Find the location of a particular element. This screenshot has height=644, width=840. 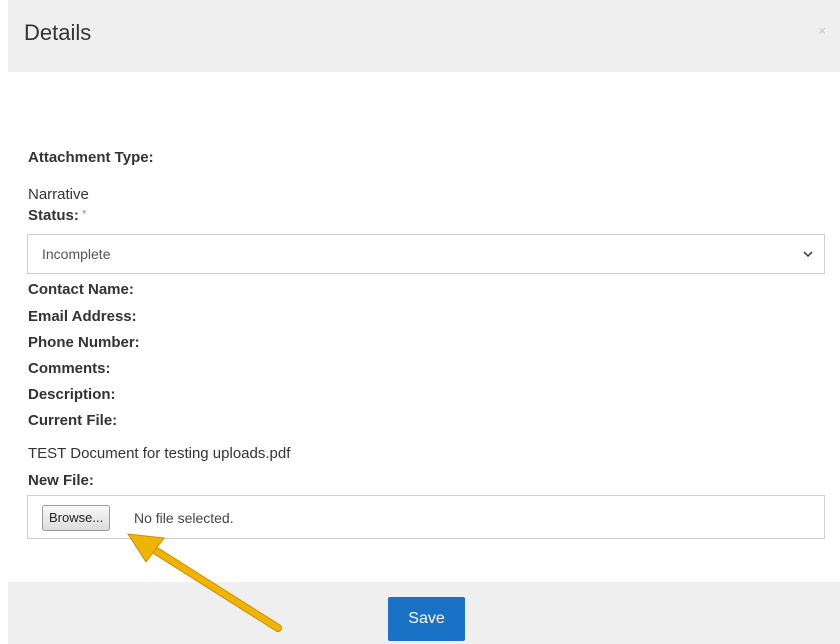

status-label: Status: * is located at coordinates (57, 215).